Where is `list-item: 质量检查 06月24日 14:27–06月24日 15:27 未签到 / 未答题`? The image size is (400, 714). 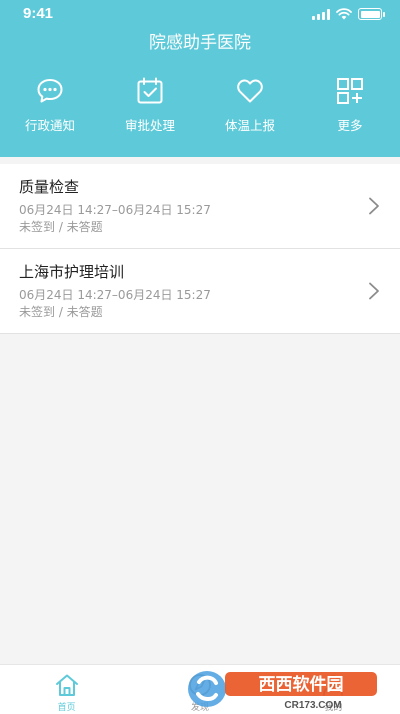
list-item: 质量检查 06月24日 14:27–06月24日 15:27 未签到 / 未答题 is located at coordinates (200, 206).